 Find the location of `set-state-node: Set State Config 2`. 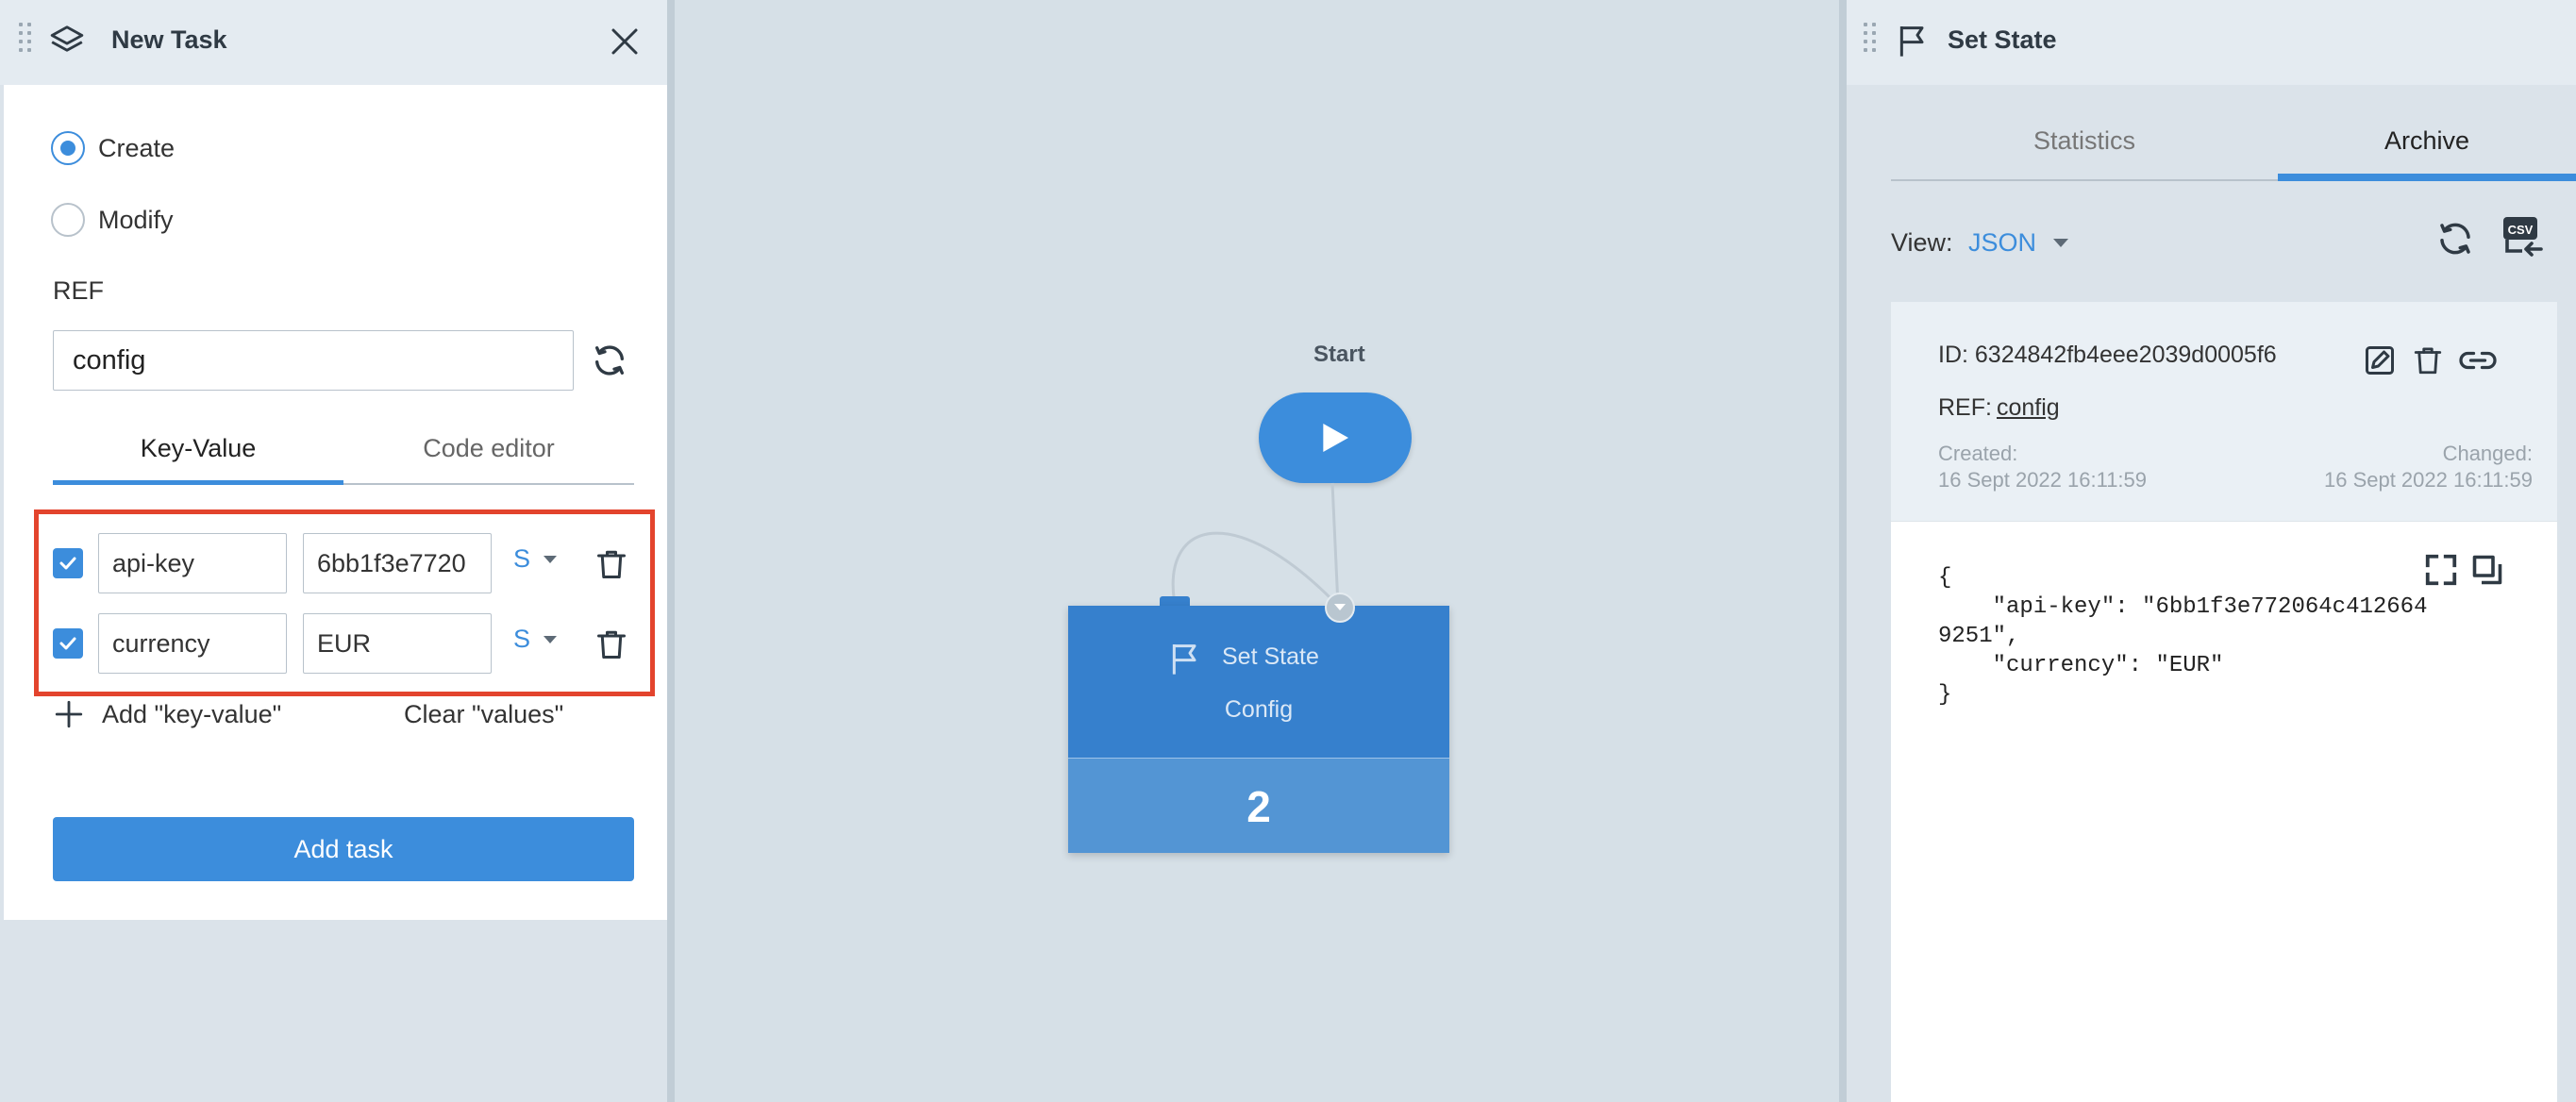

set-state-node: Set State Config 2 is located at coordinates (1258, 729).